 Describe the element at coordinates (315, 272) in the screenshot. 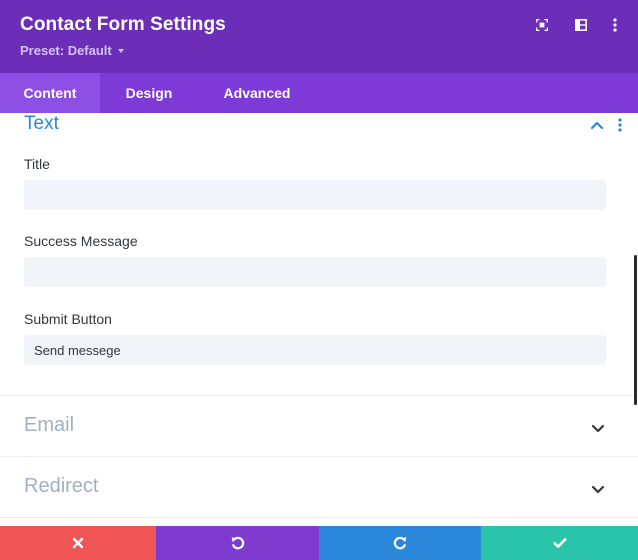

I see `success-message-input` at that location.